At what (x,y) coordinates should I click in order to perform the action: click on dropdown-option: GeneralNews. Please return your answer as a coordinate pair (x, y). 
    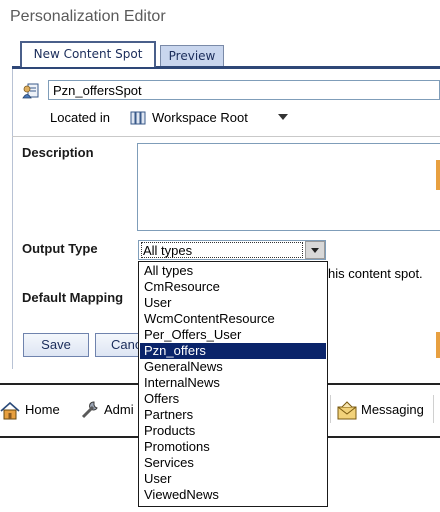
    Looking at the image, I should click on (233, 367).